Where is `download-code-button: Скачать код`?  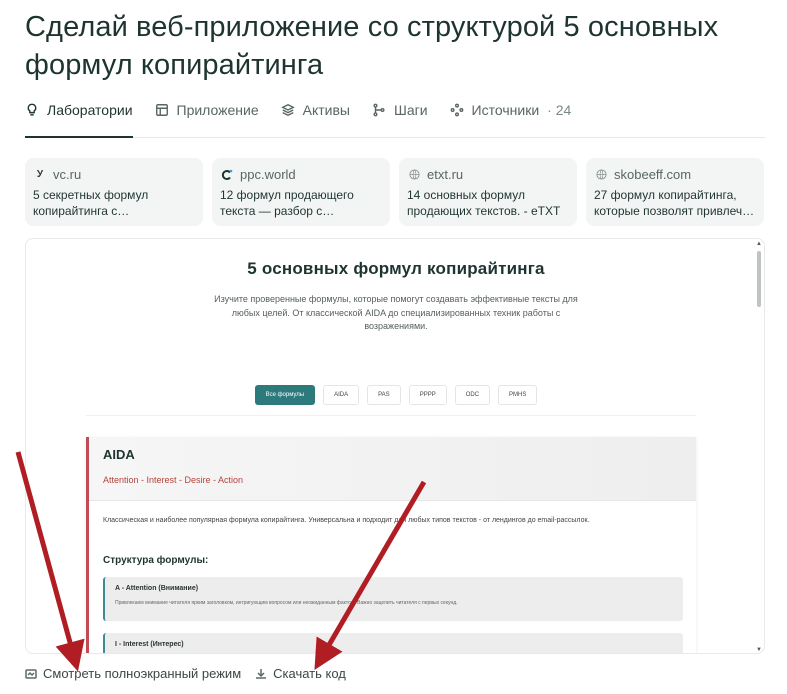 download-code-button: Скачать код is located at coordinates (300, 673).